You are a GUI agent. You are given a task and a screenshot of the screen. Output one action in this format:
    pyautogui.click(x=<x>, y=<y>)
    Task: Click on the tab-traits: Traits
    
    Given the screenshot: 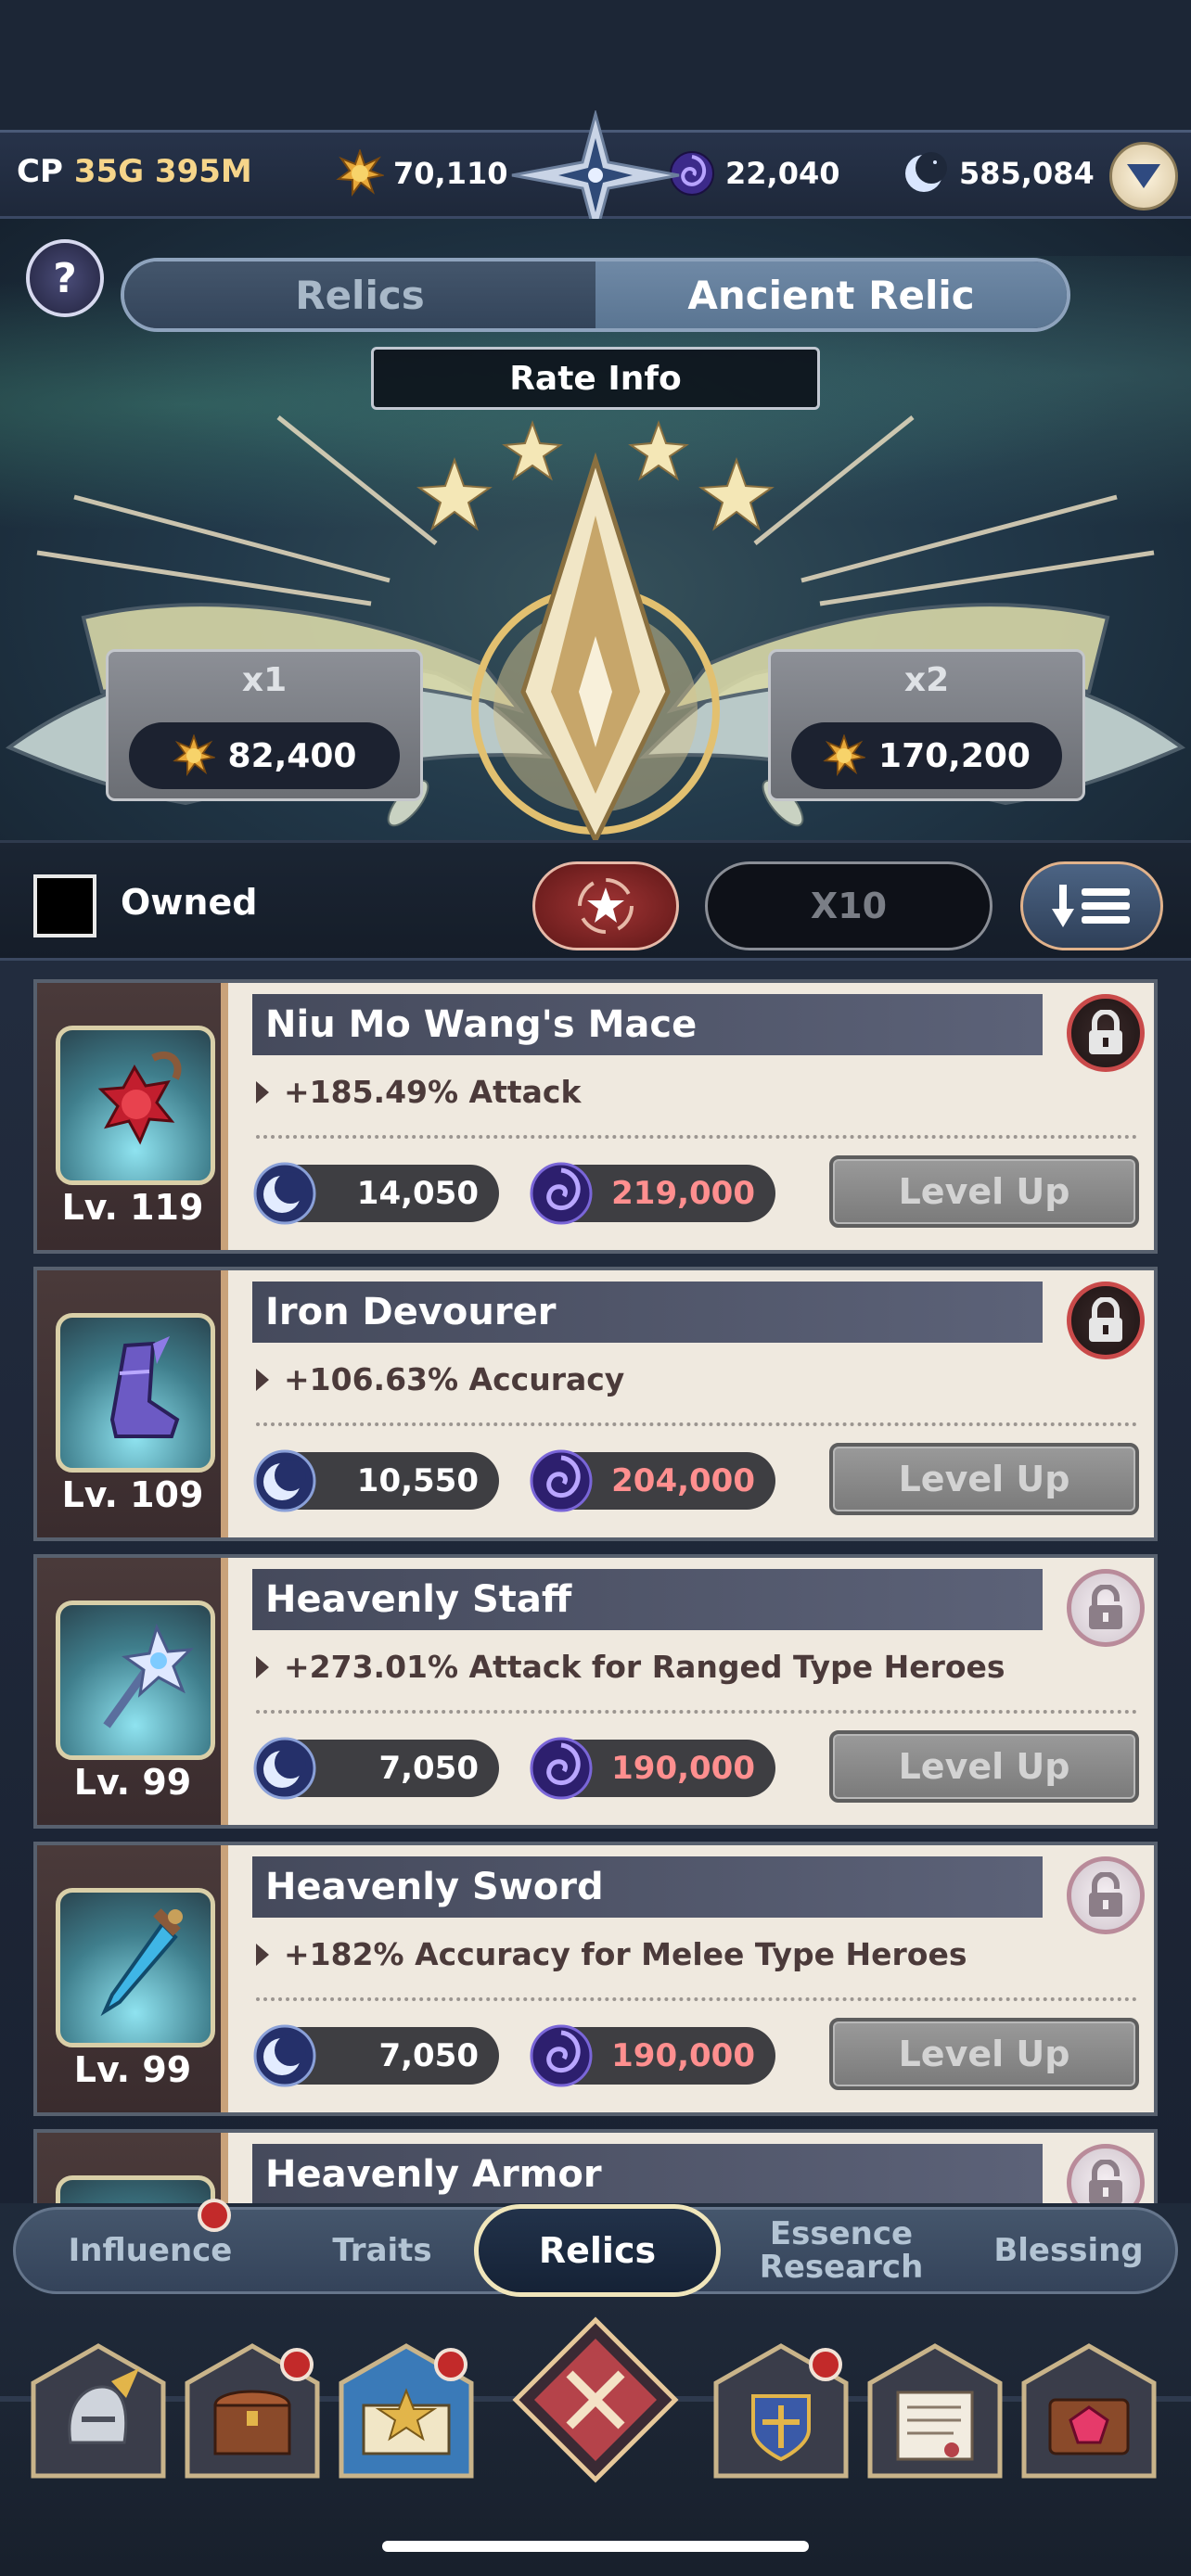 What is the action you would take?
    pyautogui.click(x=382, y=2250)
    